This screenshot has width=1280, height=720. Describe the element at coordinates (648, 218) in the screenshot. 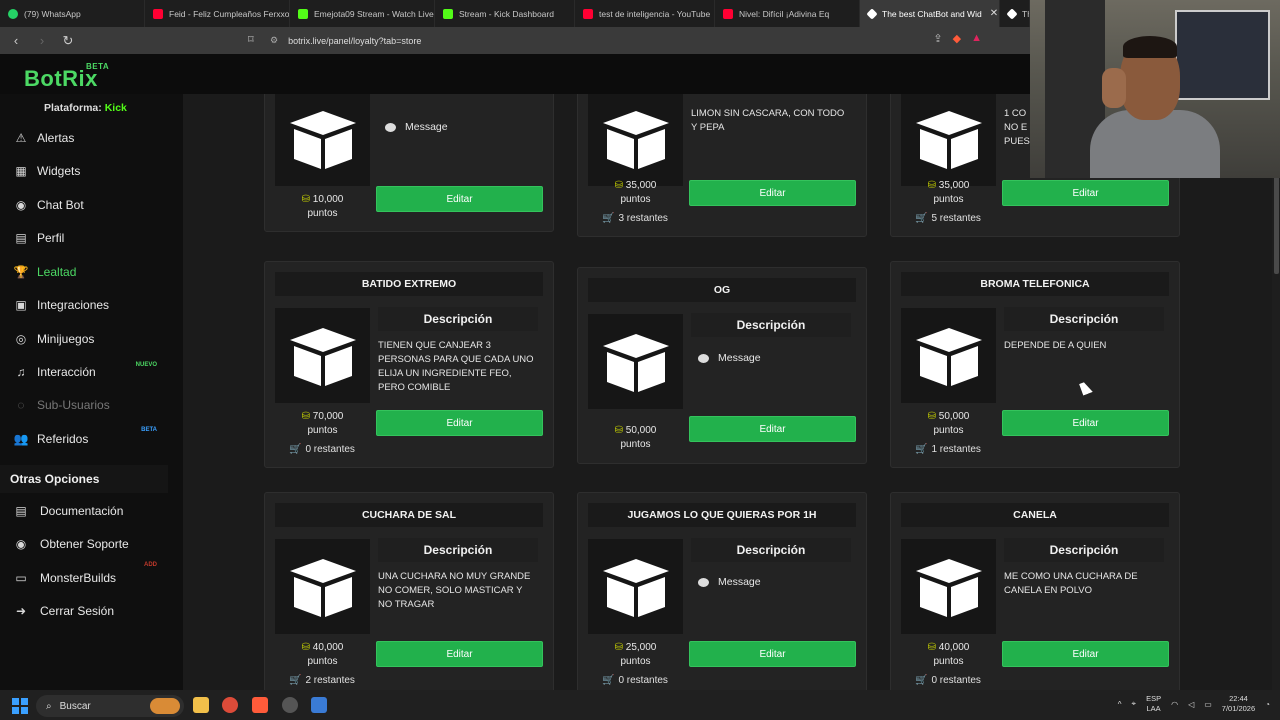

I see `remaining-count: 🛒 3 restantes` at that location.